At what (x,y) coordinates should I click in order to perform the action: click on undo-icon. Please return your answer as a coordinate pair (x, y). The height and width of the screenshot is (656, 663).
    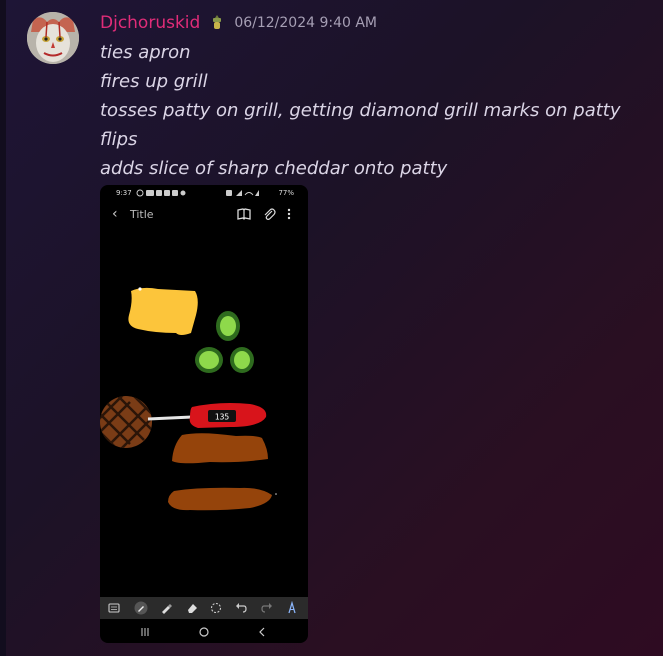
    Looking at the image, I should click on (241, 608).